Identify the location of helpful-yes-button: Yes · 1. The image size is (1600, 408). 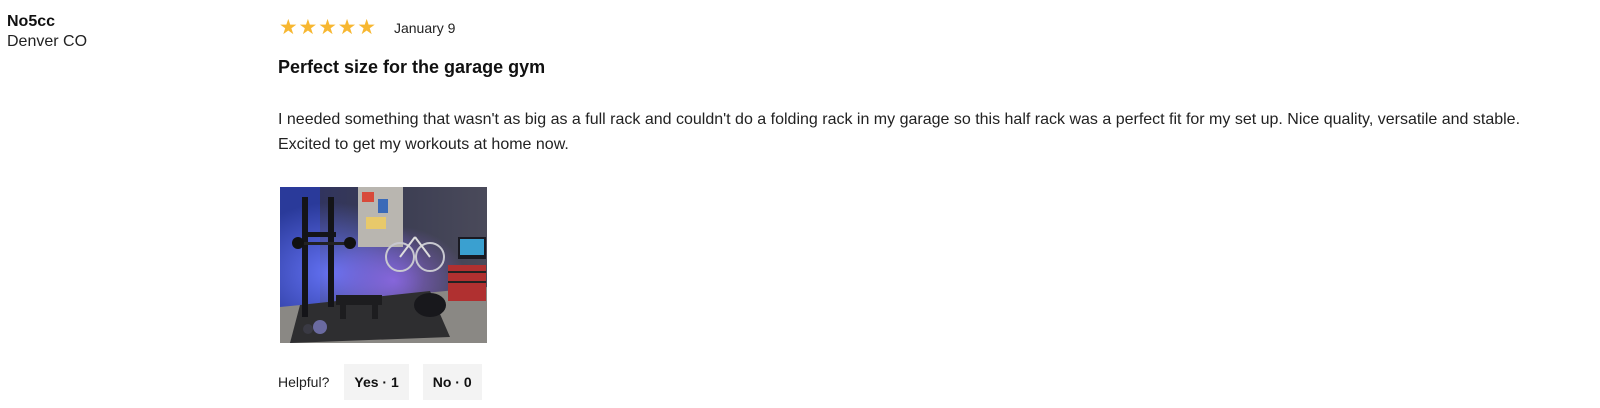
(376, 382).